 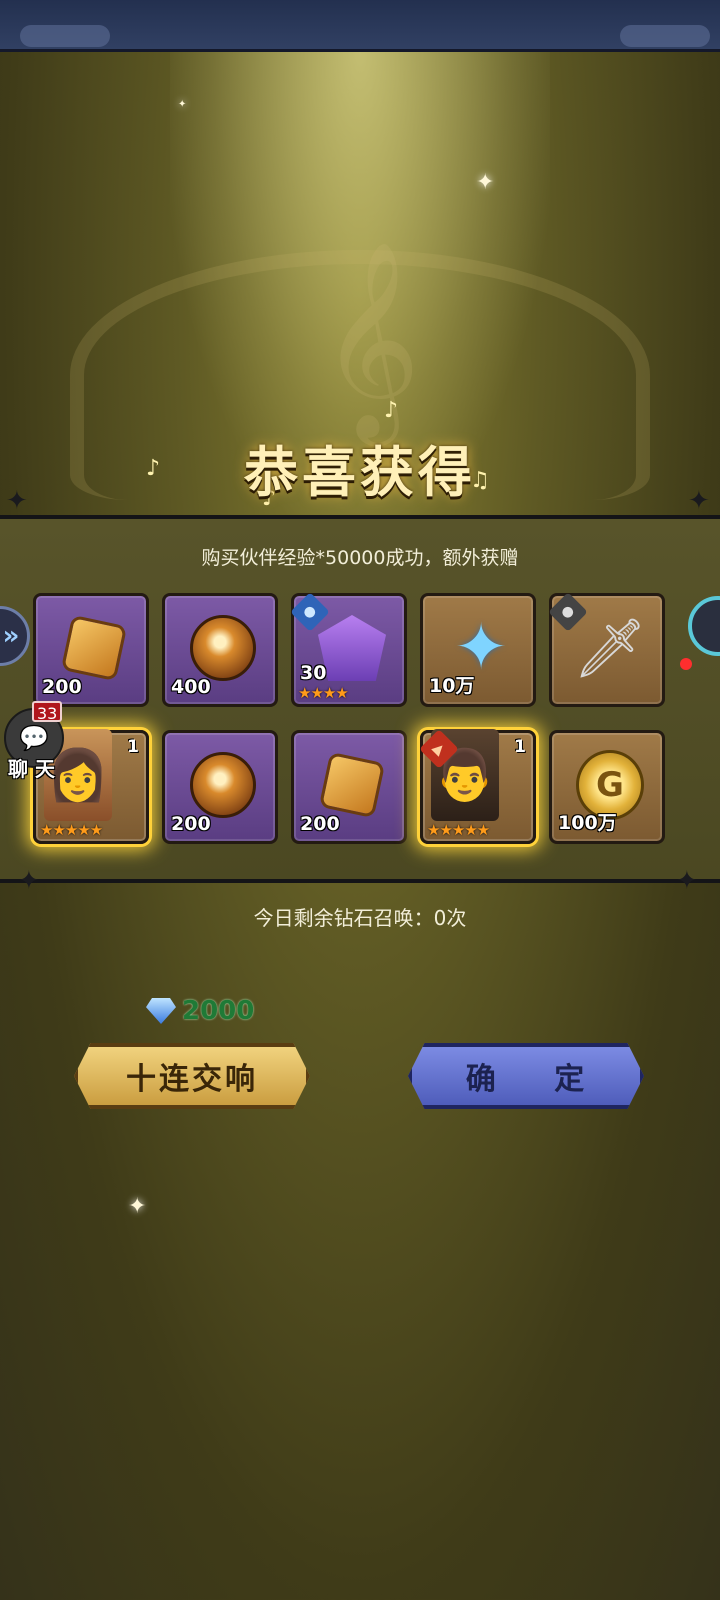 What do you see at coordinates (610, 648) in the screenshot?
I see `sword-icon: 🗡` at bounding box center [610, 648].